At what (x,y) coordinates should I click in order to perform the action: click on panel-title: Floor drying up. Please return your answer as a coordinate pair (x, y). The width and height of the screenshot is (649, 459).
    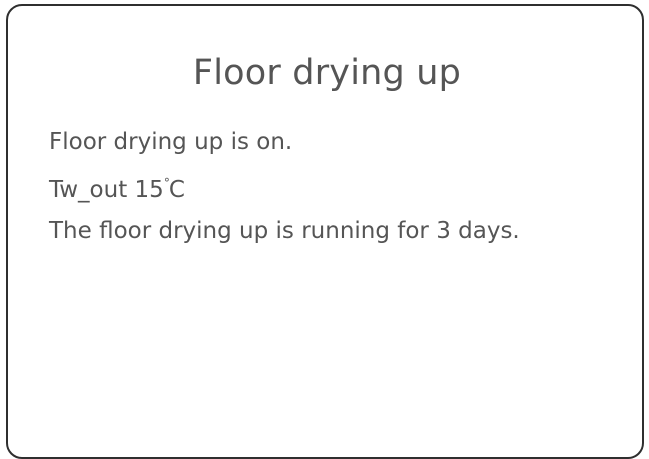
    Looking at the image, I should click on (327, 73).